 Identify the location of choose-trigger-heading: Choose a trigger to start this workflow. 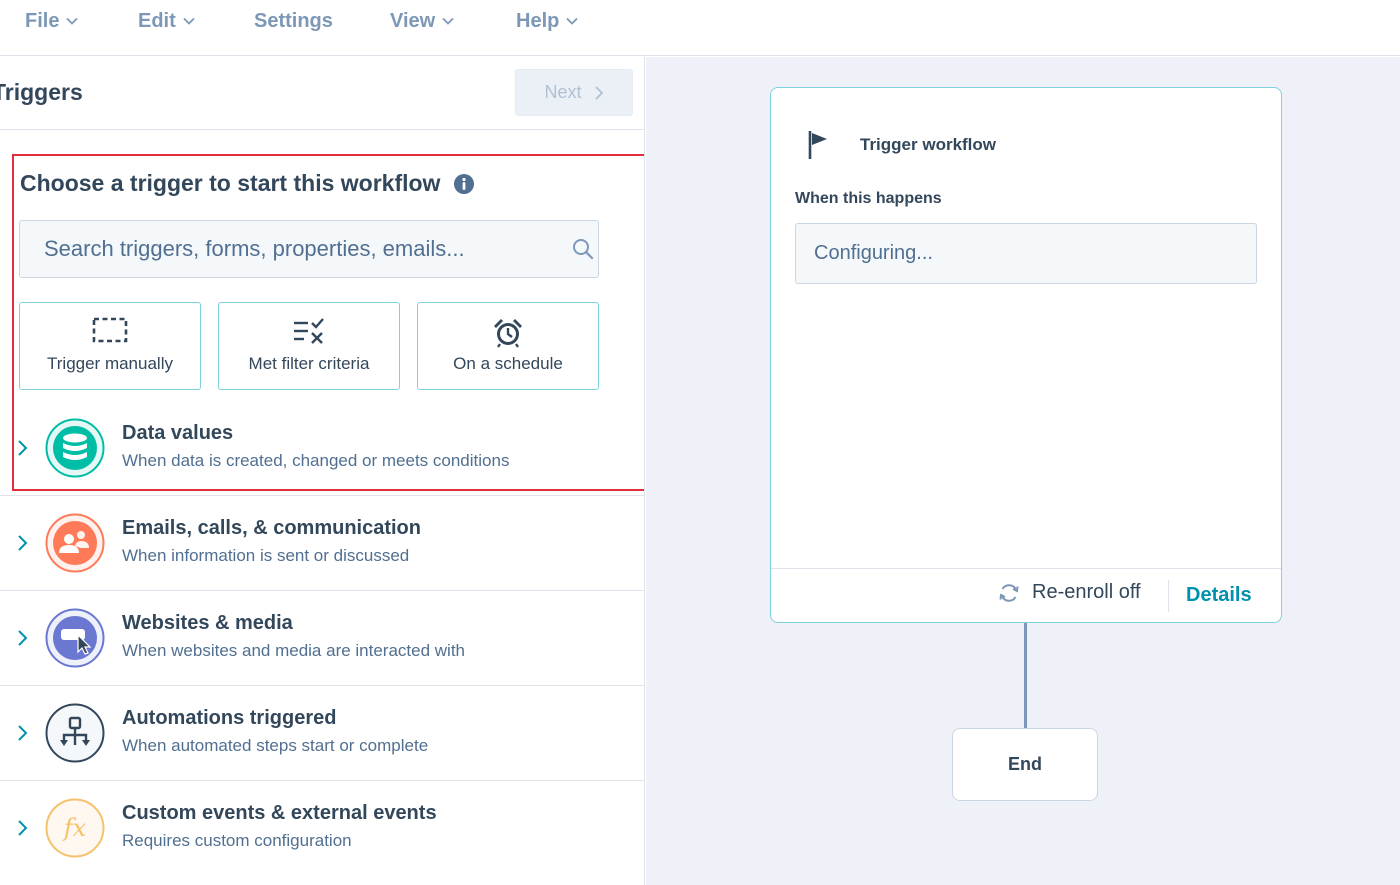
(247, 183).